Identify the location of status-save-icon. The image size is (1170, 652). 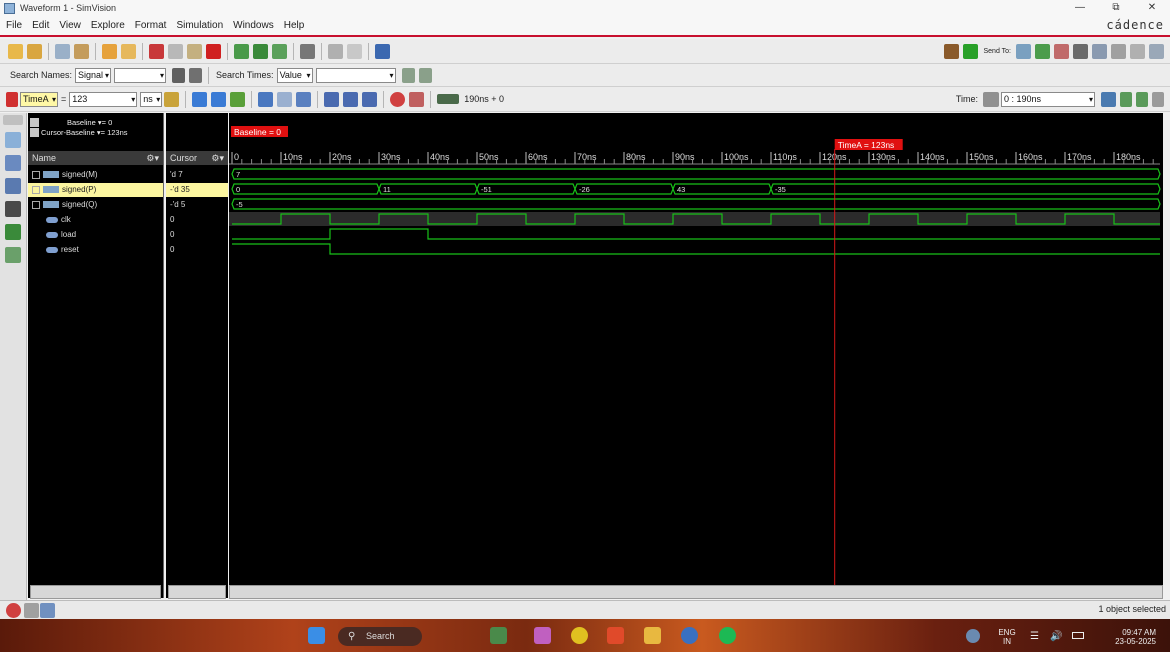
(47, 610).